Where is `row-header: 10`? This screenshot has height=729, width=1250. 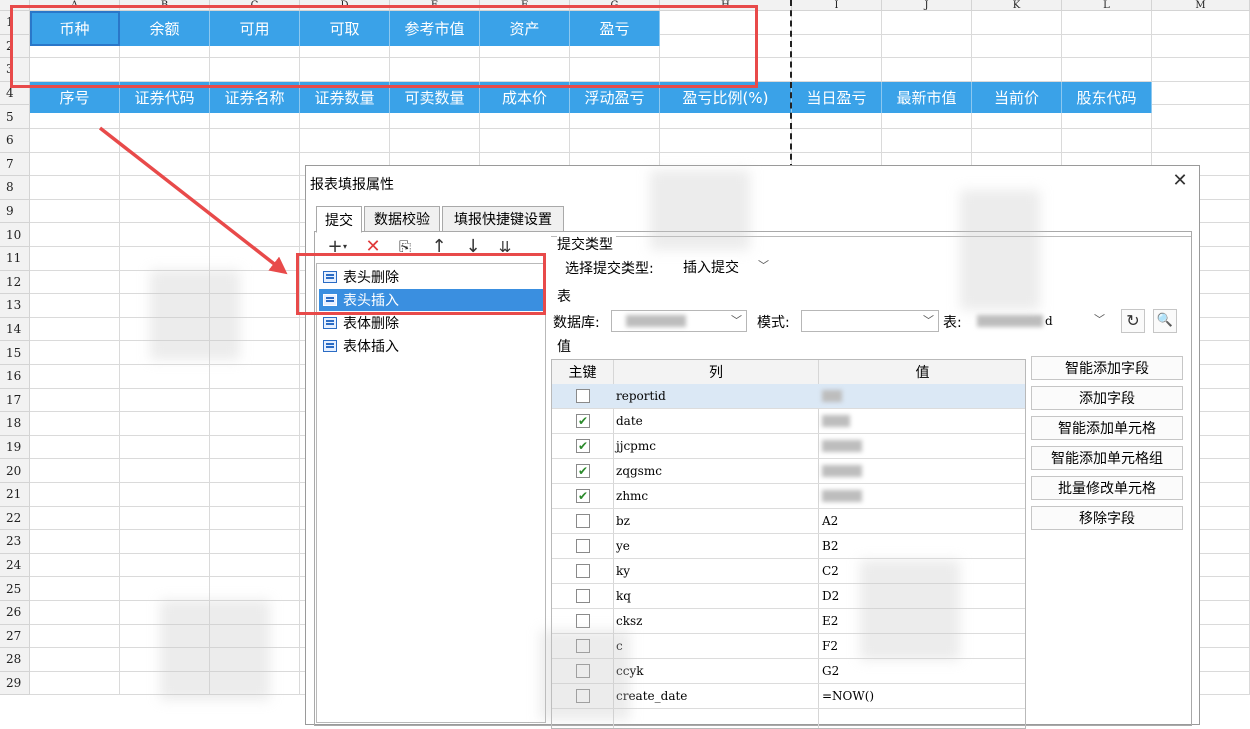
row-header: 10 is located at coordinates (15, 235).